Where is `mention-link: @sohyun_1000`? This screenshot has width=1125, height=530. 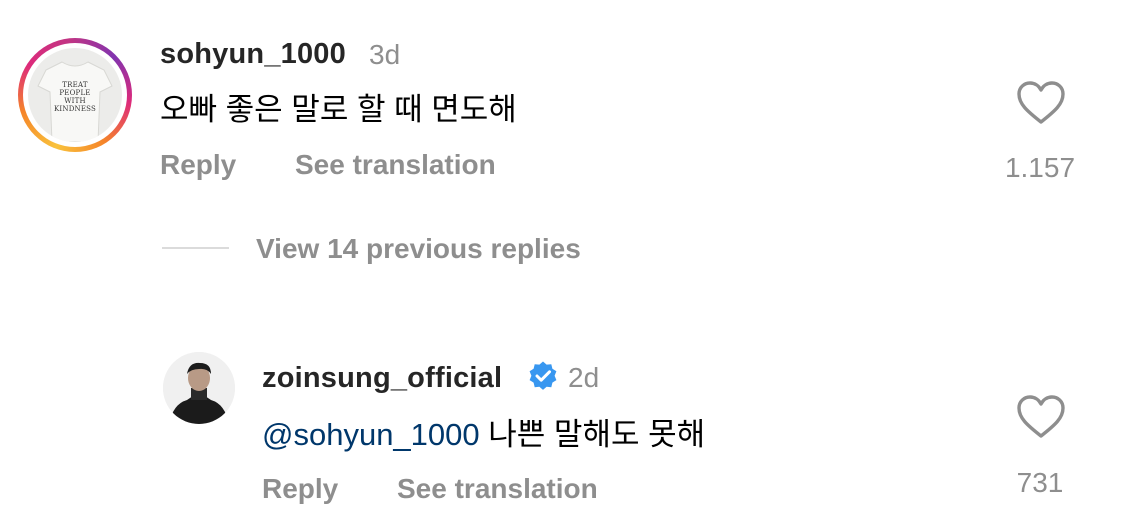 mention-link: @sohyun_1000 is located at coordinates (371, 434).